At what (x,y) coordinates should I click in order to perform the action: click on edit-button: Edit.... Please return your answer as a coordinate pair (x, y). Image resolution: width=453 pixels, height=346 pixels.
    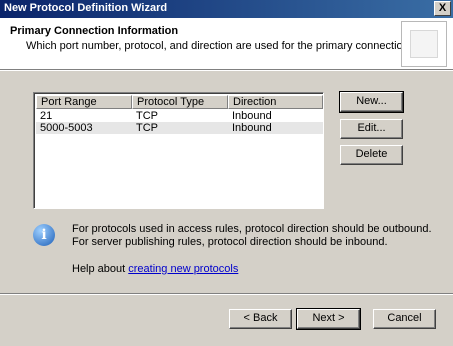
    Looking at the image, I should click on (371, 129).